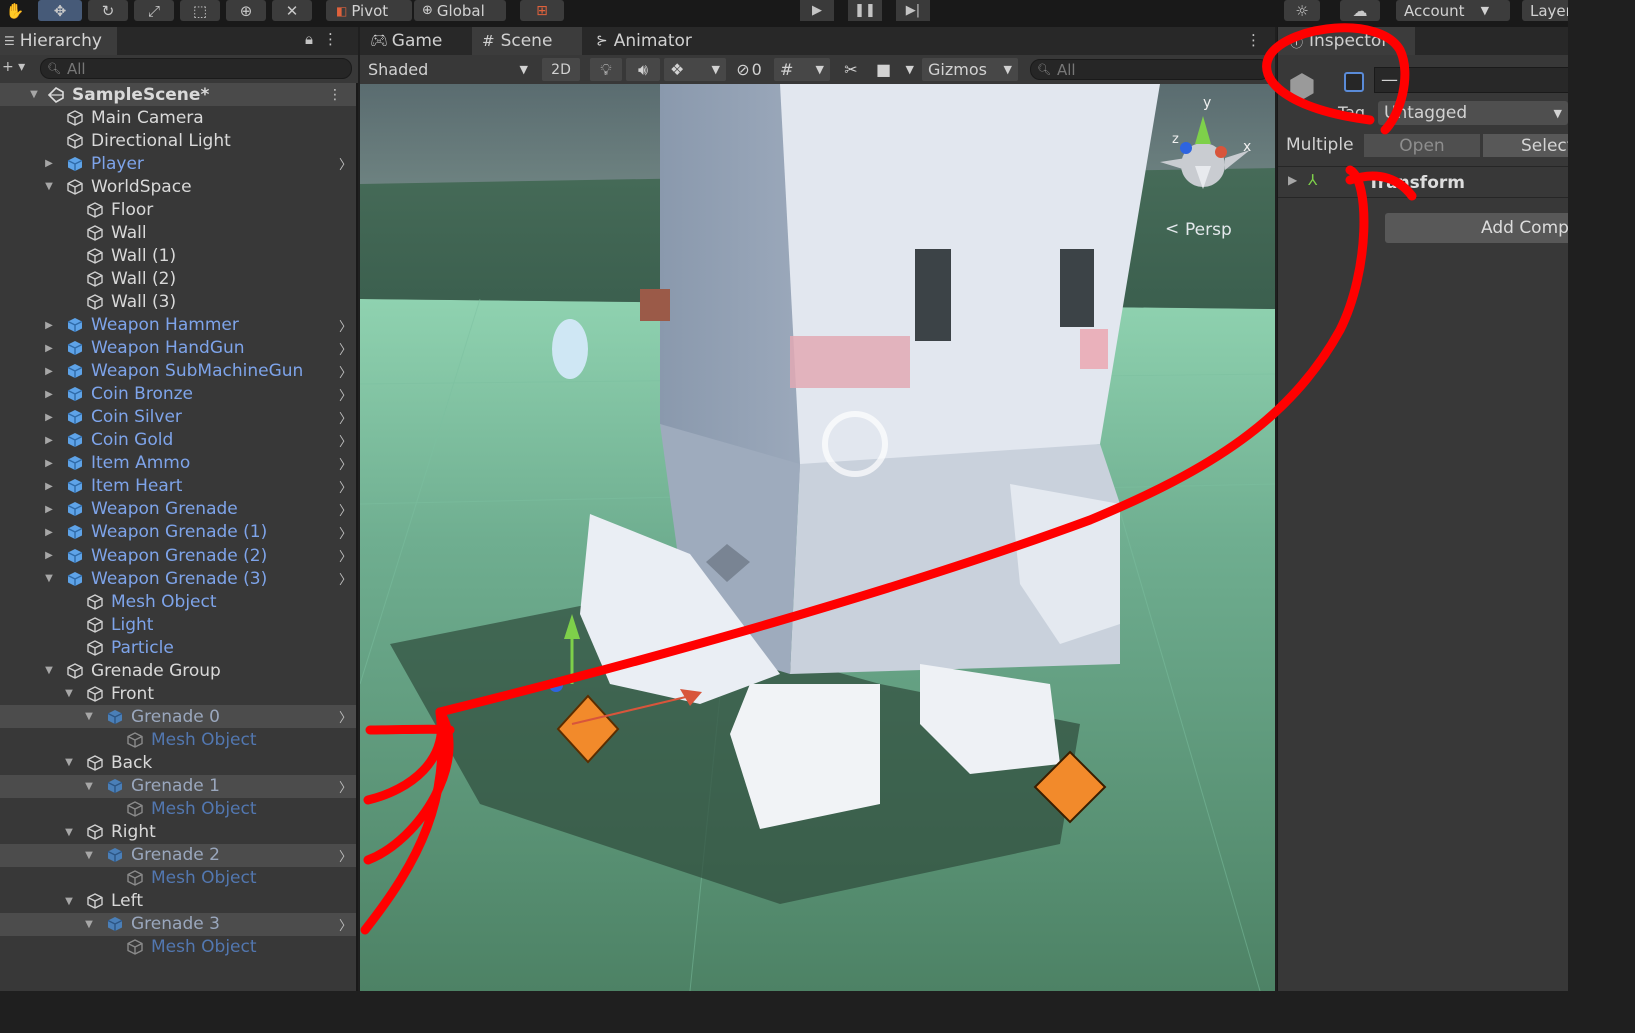 This screenshot has width=1635, height=1033. What do you see at coordinates (60, 10) in the screenshot?
I see `move-tool-button: ✥` at bounding box center [60, 10].